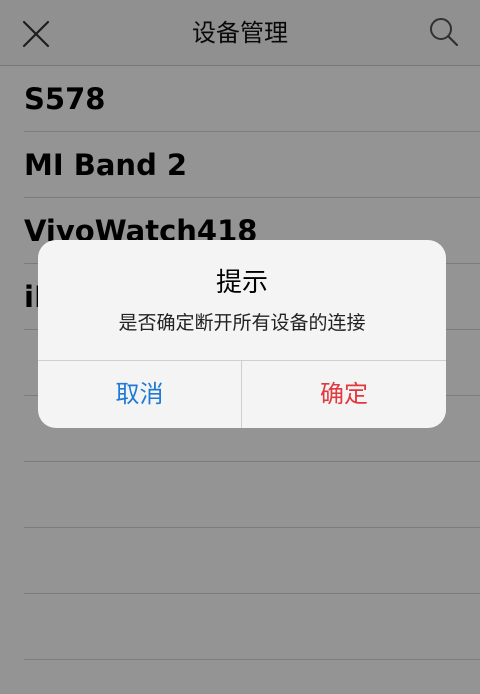 This screenshot has height=694, width=480. Describe the element at coordinates (344, 394) in the screenshot. I see `confirm-button: 确定` at that location.